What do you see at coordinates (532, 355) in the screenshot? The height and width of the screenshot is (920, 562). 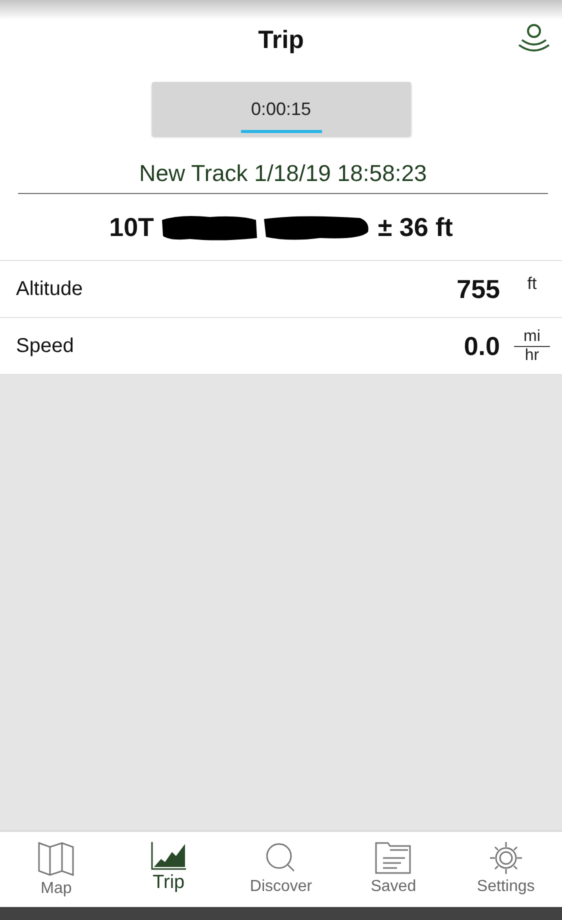 I see `unit-denominator: hr` at bounding box center [532, 355].